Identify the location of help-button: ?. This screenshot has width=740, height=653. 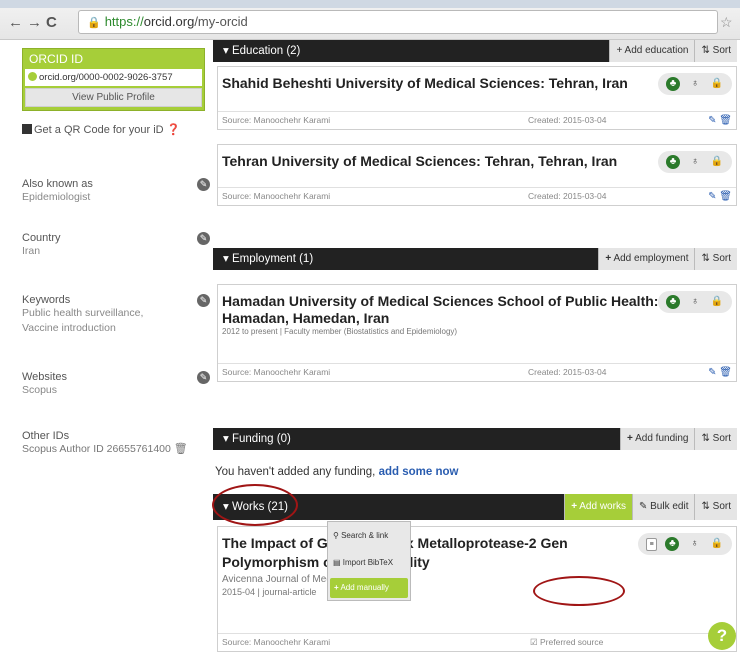
(722, 636).